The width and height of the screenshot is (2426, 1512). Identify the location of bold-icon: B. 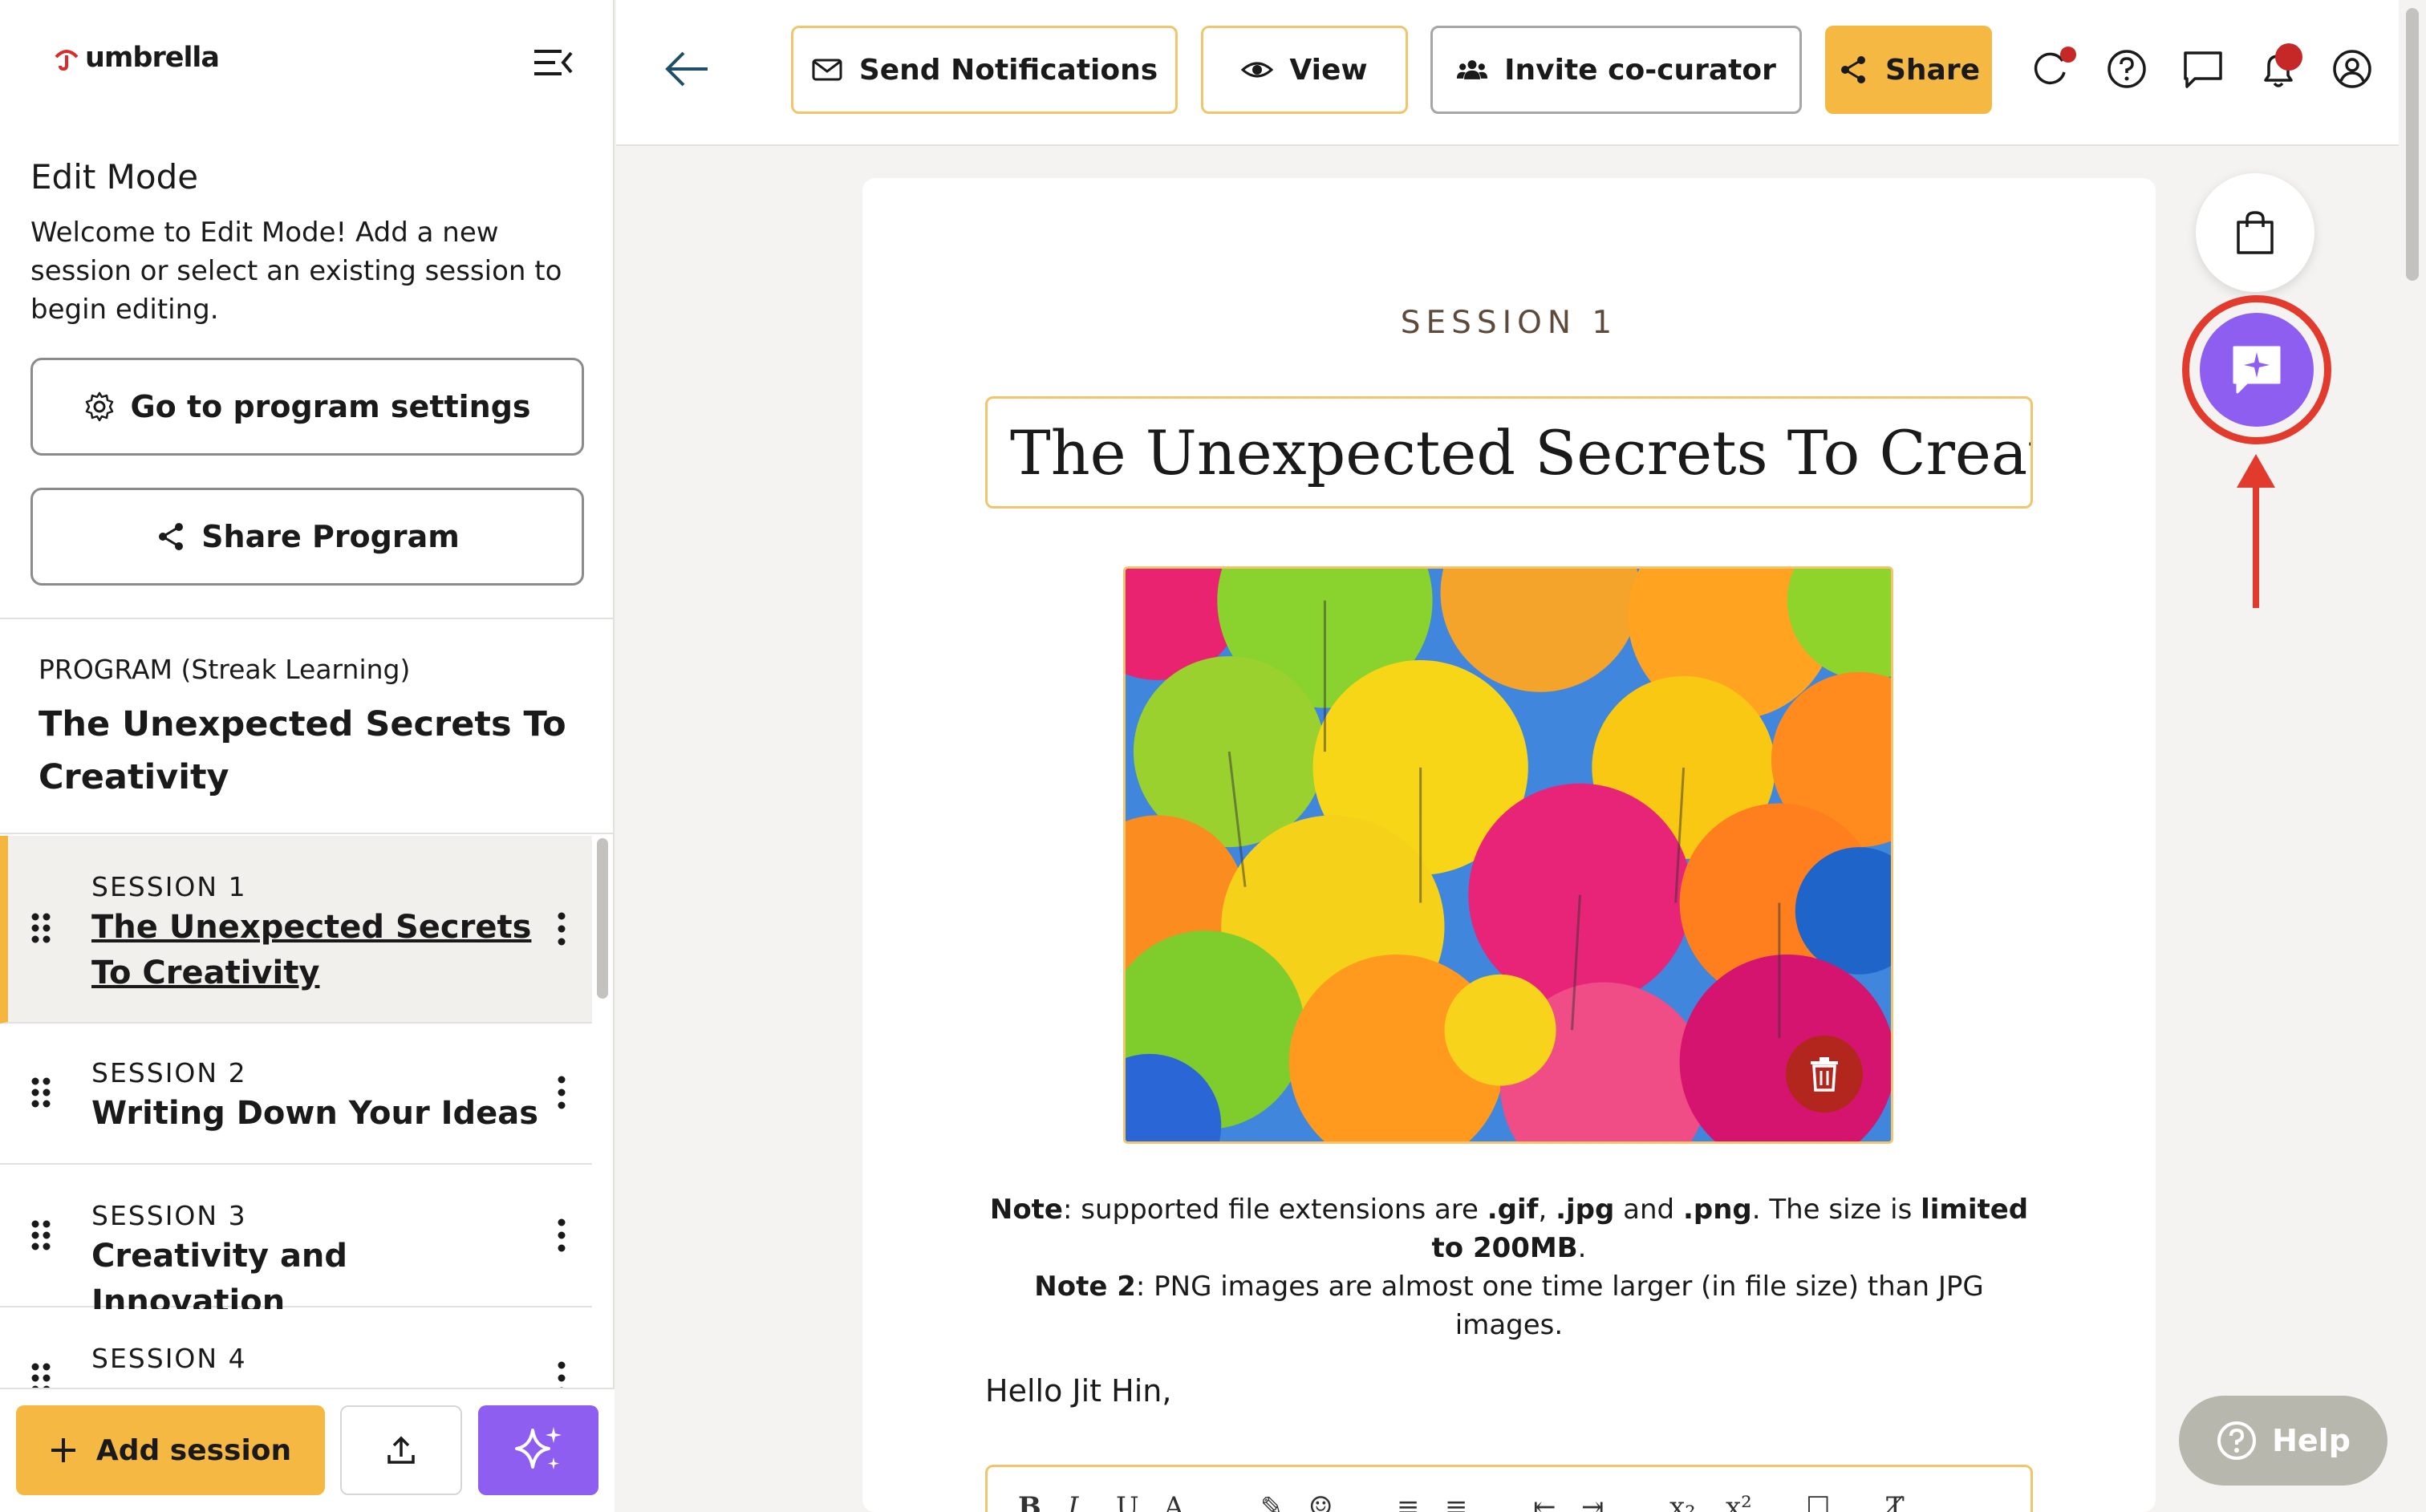
(1029, 1501).